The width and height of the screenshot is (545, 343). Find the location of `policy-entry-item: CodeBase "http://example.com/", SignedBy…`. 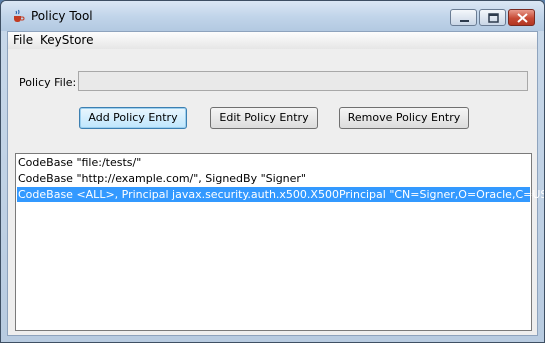

policy-entry-item: CodeBase "http://example.com/", SignedBy… is located at coordinates (273, 178).